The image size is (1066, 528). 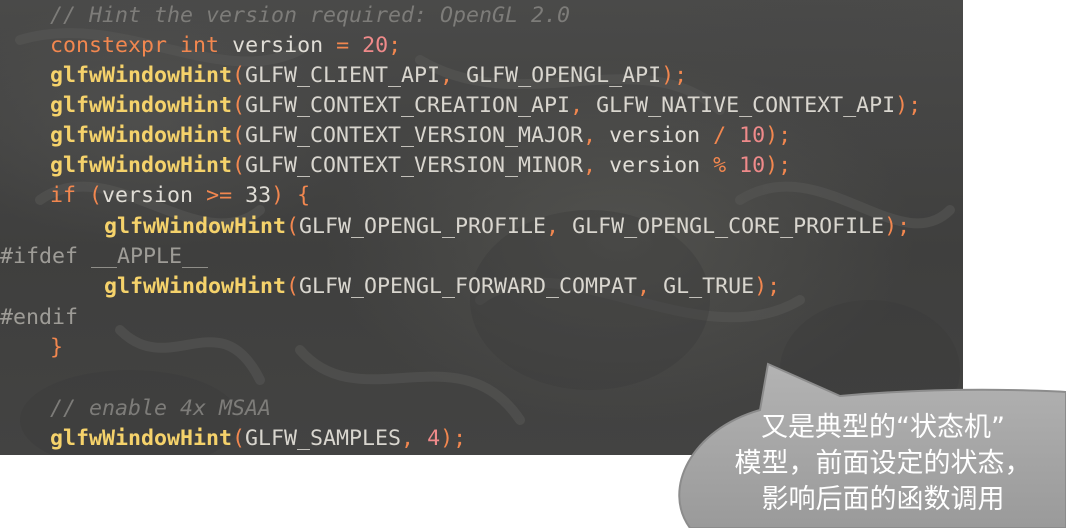 I want to click on code-line-7: if (version >= 33) {, so click(x=155, y=196).